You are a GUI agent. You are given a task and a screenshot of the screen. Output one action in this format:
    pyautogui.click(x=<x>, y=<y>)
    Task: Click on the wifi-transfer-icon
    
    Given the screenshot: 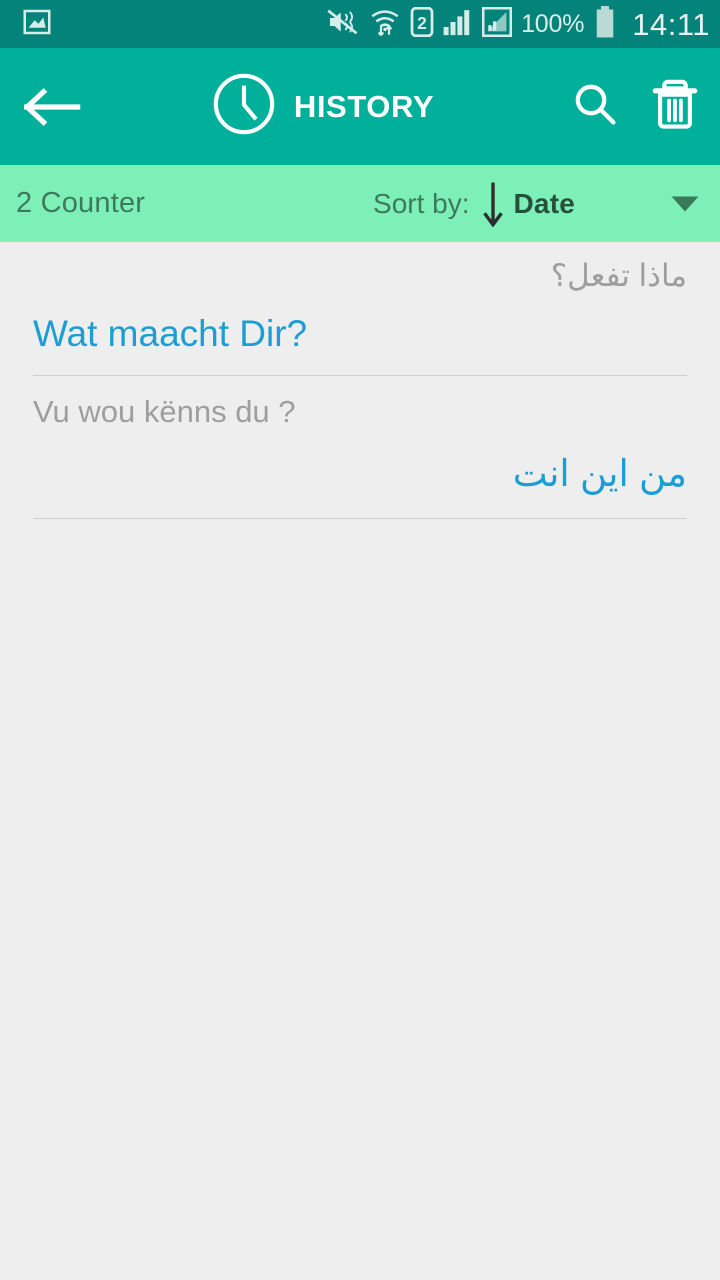 What is the action you would take?
    pyautogui.click(x=385, y=24)
    